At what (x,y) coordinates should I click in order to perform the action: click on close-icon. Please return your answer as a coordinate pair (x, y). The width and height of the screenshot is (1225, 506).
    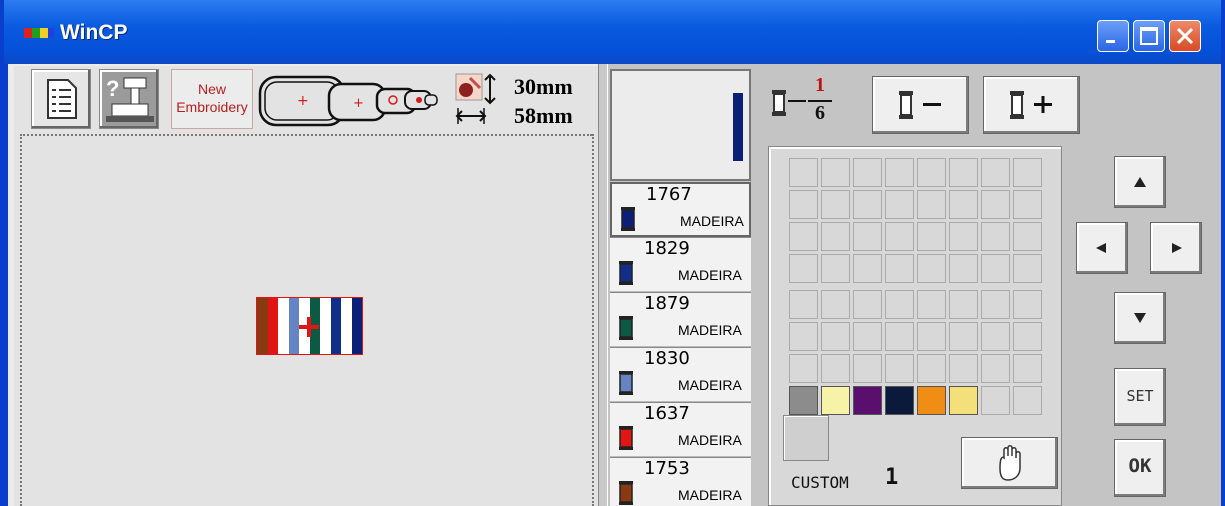
    Looking at the image, I should click on (1185, 36).